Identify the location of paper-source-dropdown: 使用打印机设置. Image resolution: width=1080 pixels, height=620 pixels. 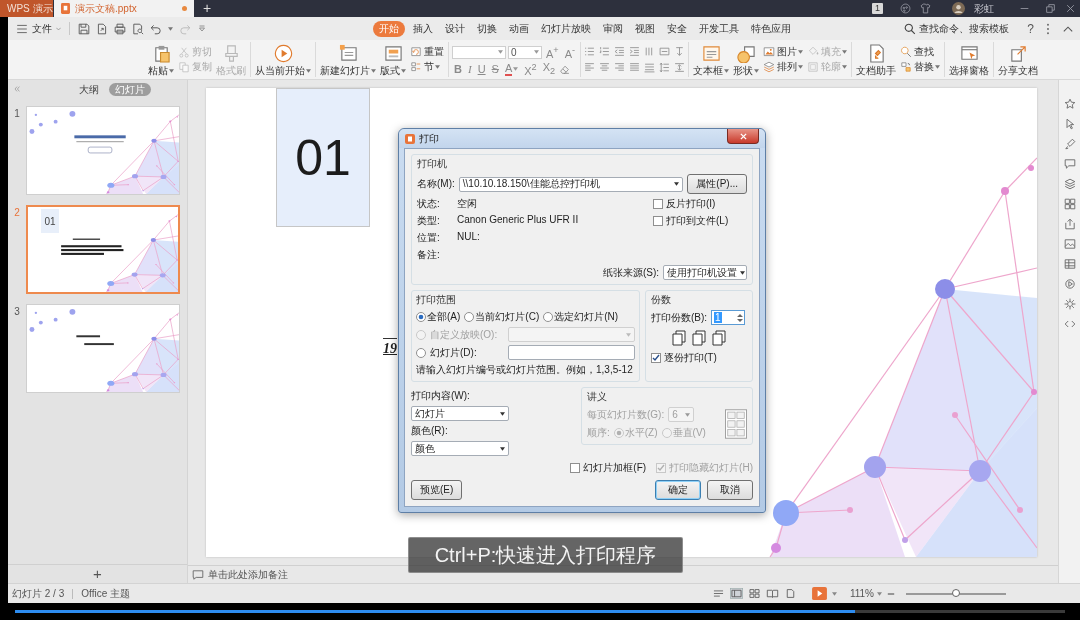
(705, 272).